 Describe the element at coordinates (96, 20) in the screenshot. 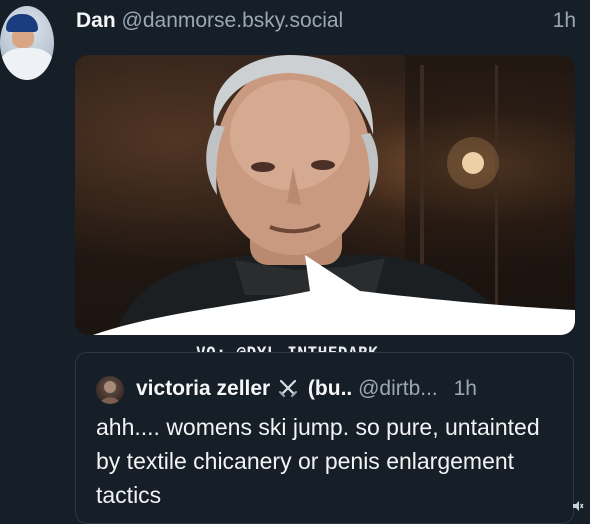

I see `author-name: Dan` at that location.